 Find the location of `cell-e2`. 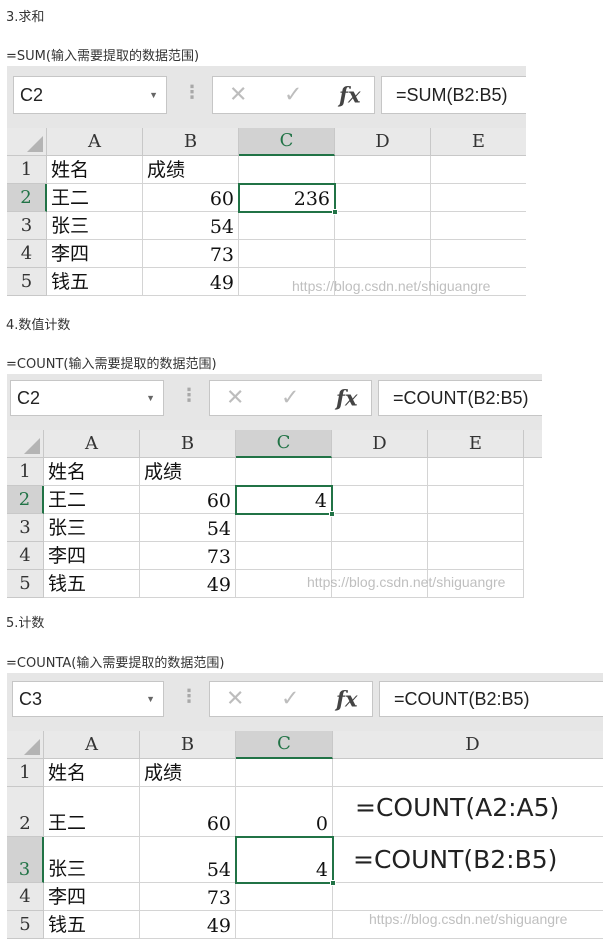

cell-e2 is located at coordinates (478, 198).